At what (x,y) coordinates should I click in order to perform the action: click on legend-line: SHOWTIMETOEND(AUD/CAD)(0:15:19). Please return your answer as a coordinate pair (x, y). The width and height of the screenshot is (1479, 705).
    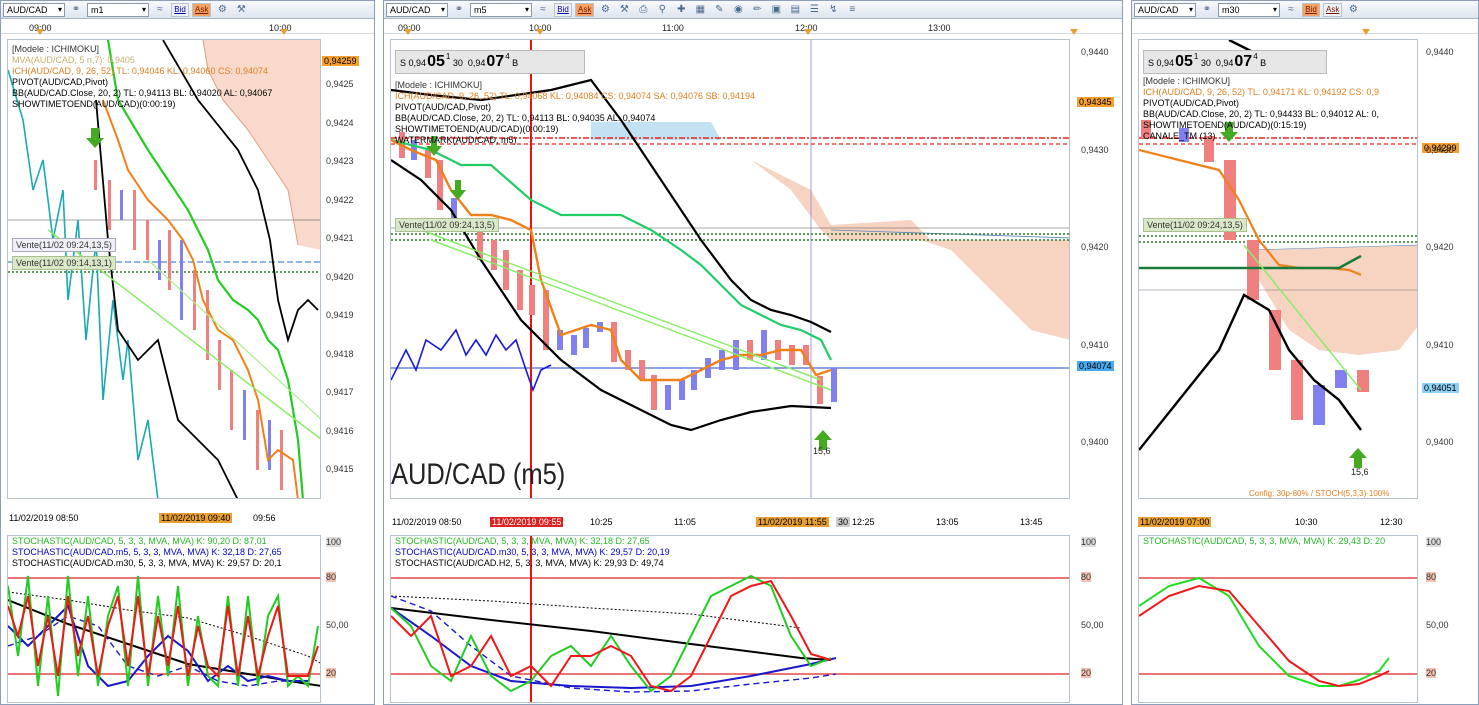
    Looking at the image, I should click on (1225, 125).